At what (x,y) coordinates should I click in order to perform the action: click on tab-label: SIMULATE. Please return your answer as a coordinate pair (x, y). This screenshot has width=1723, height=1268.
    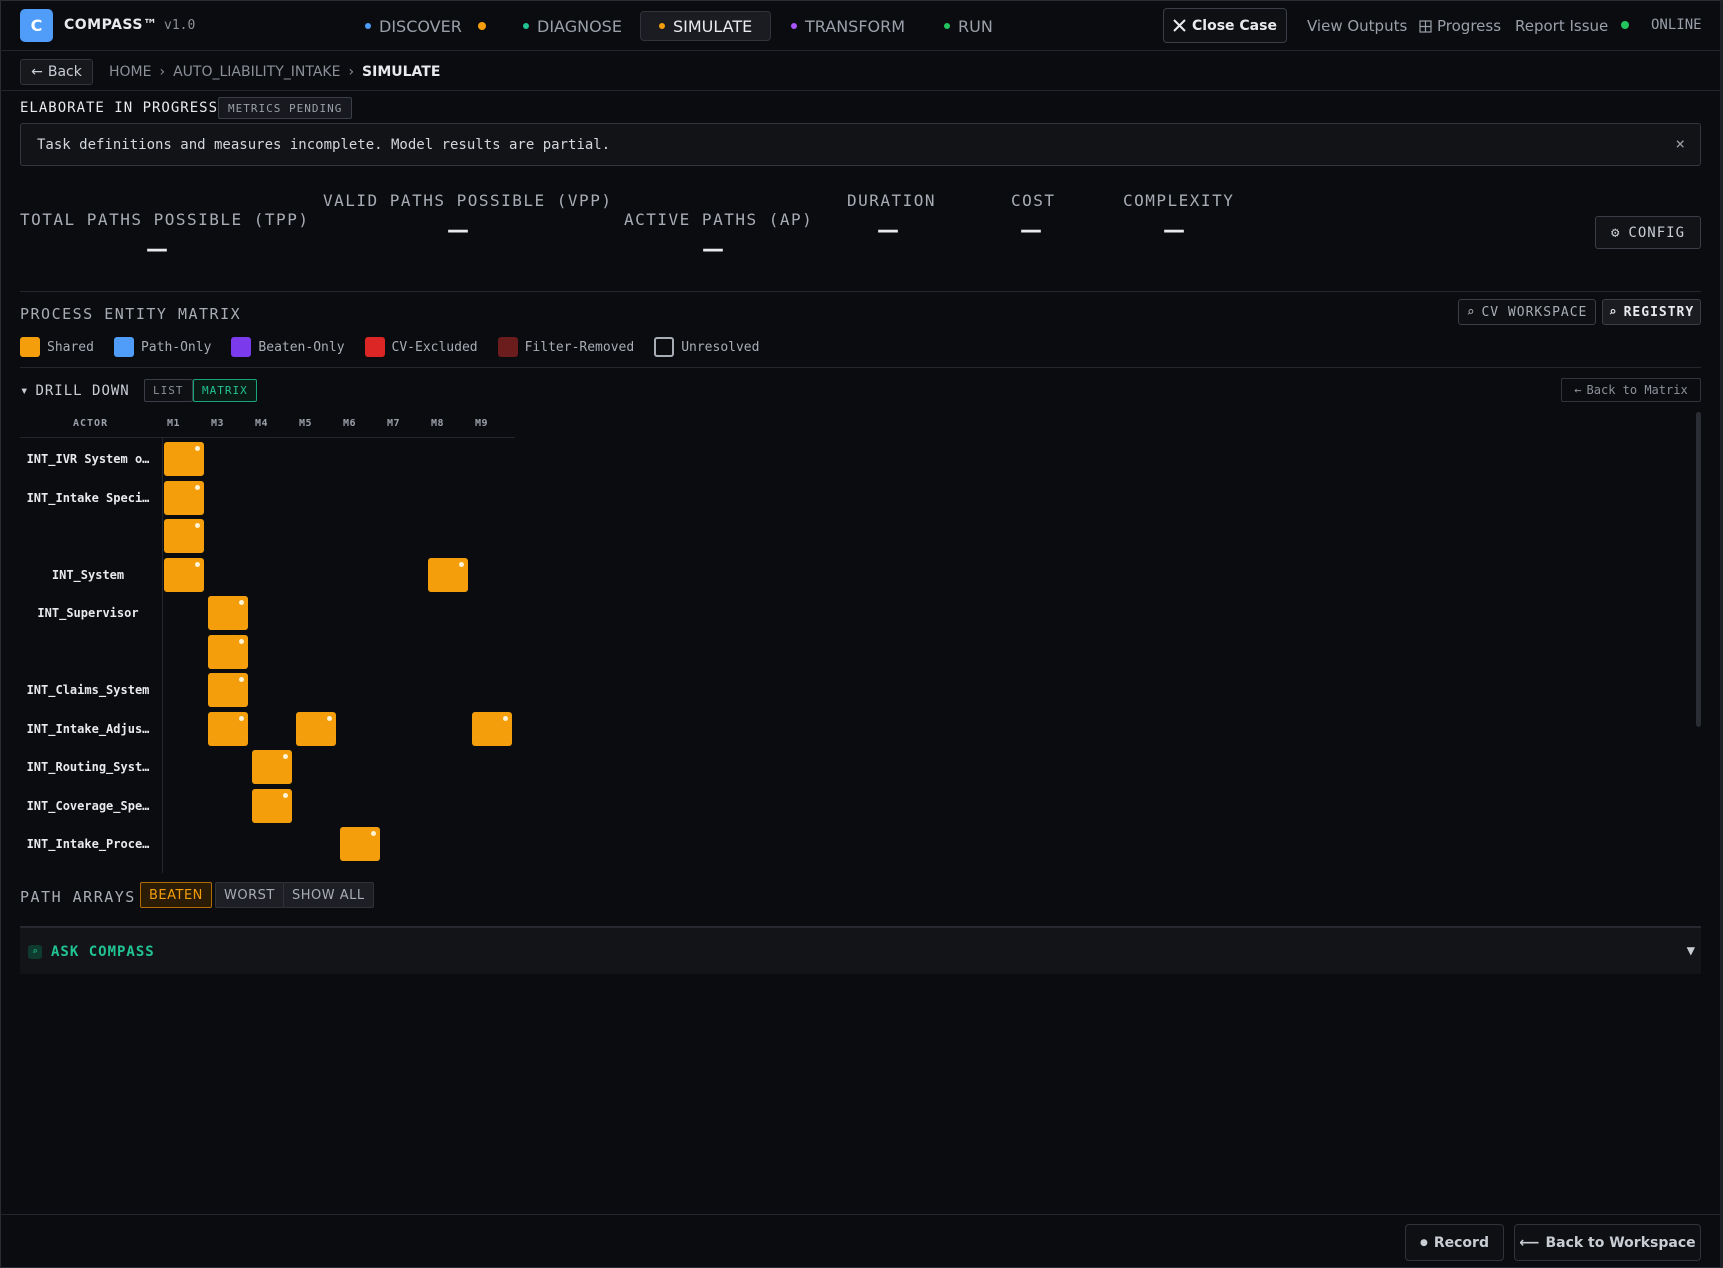
    Looking at the image, I should click on (713, 26).